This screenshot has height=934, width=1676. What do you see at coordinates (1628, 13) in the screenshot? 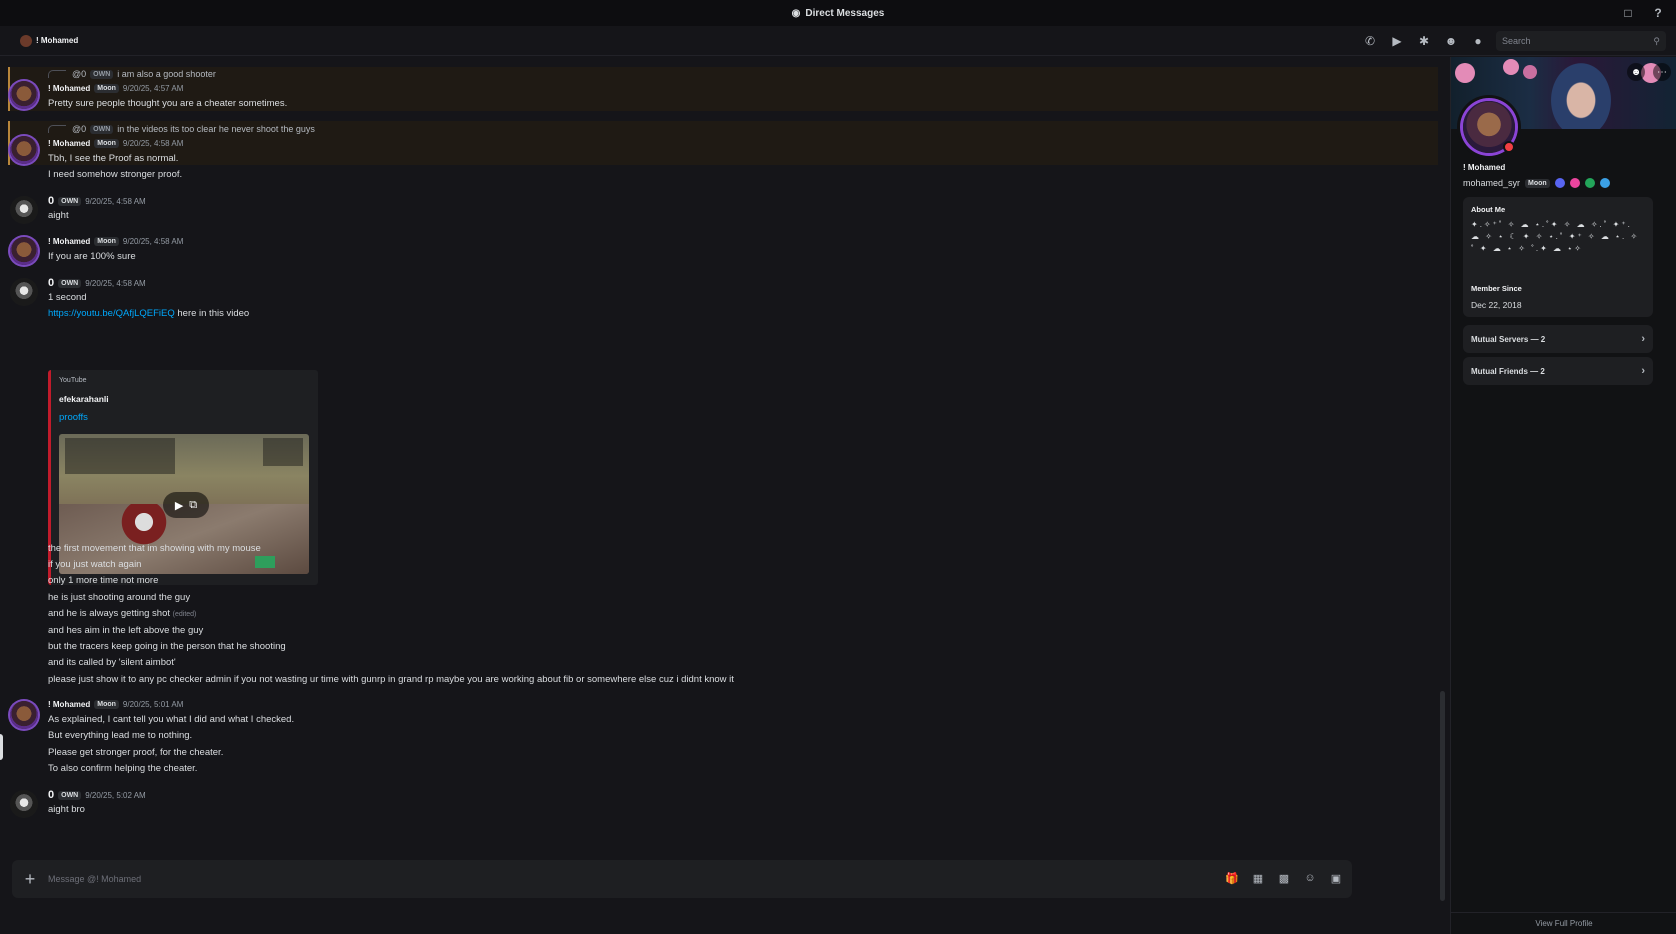
I see `inbox-icon: □` at bounding box center [1628, 13].